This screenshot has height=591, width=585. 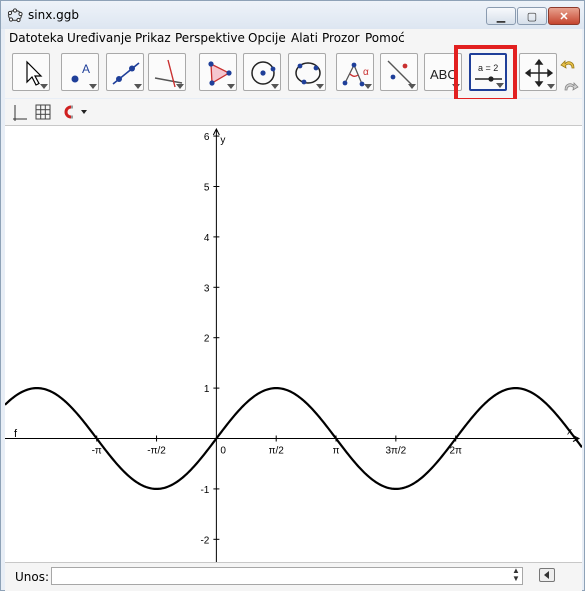 I want to click on menu-opcije: Opcije, so click(x=267, y=38).